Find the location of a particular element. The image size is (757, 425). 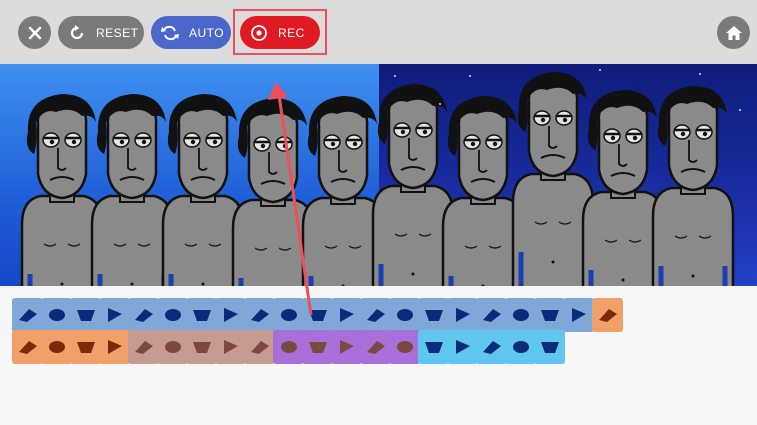

reset-icon is located at coordinates (77, 33).